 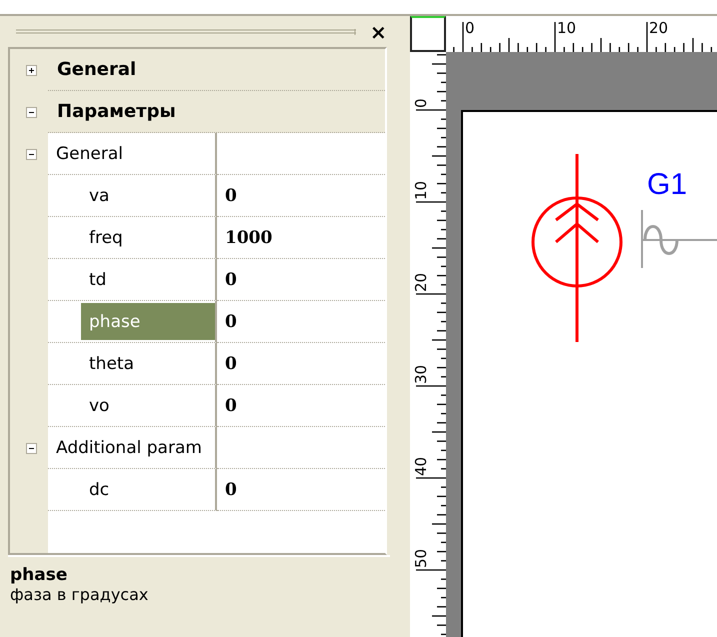 I want to click on component-label: G1, so click(x=667, y=184).